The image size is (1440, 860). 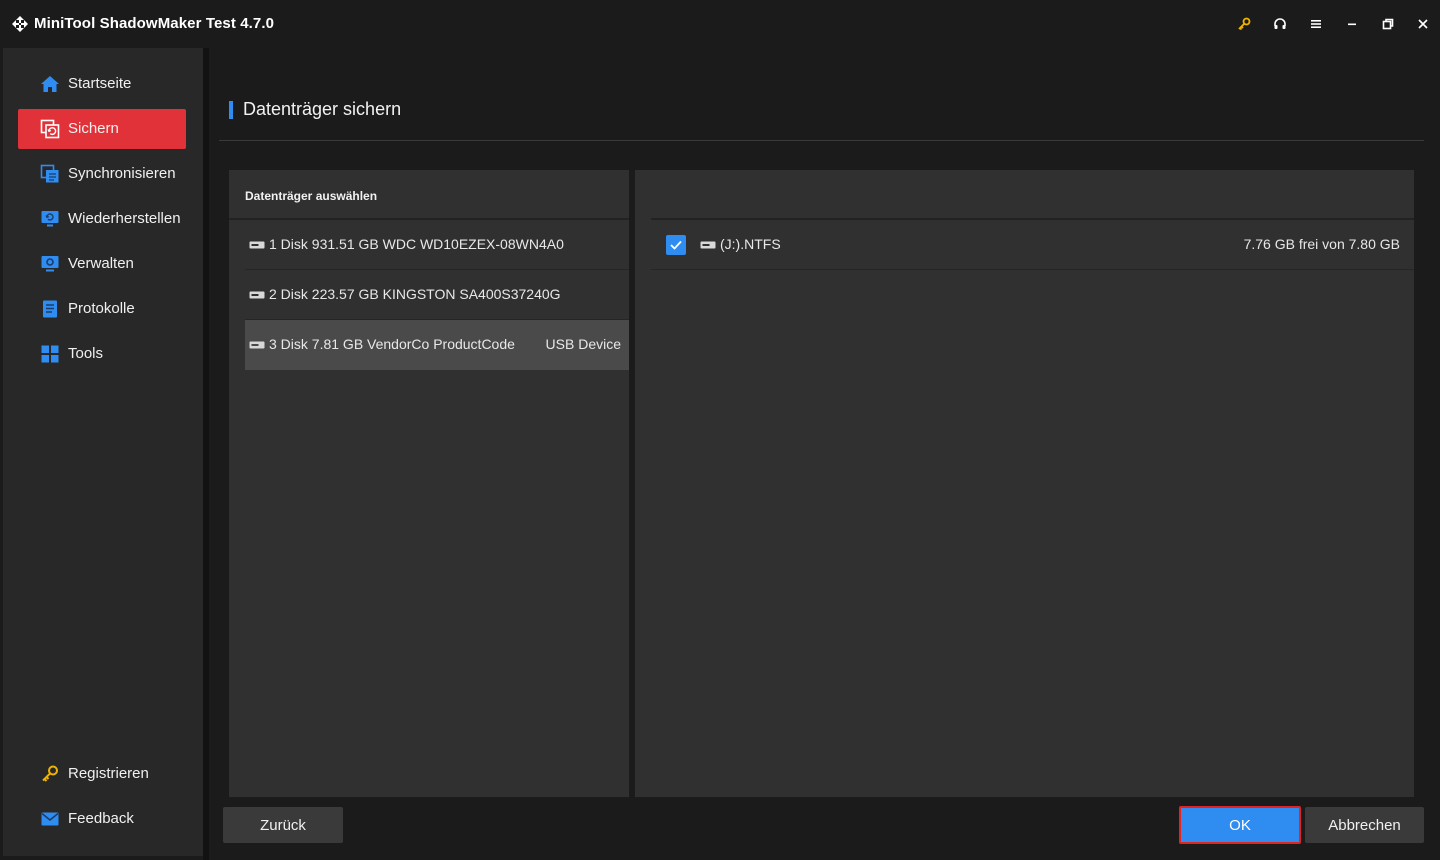 What do you see at coordinates (322, 109) in the screenshot?
I see `page-title: Datenträger sichern` at bounding box center [322, 109].